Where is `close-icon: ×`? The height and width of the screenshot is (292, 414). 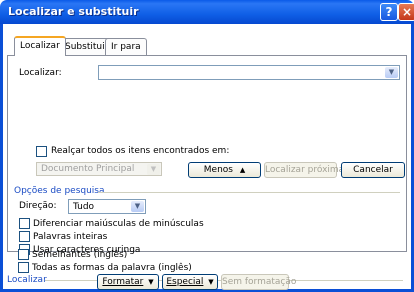
close-icon: × is located at coordinates (407, 12).